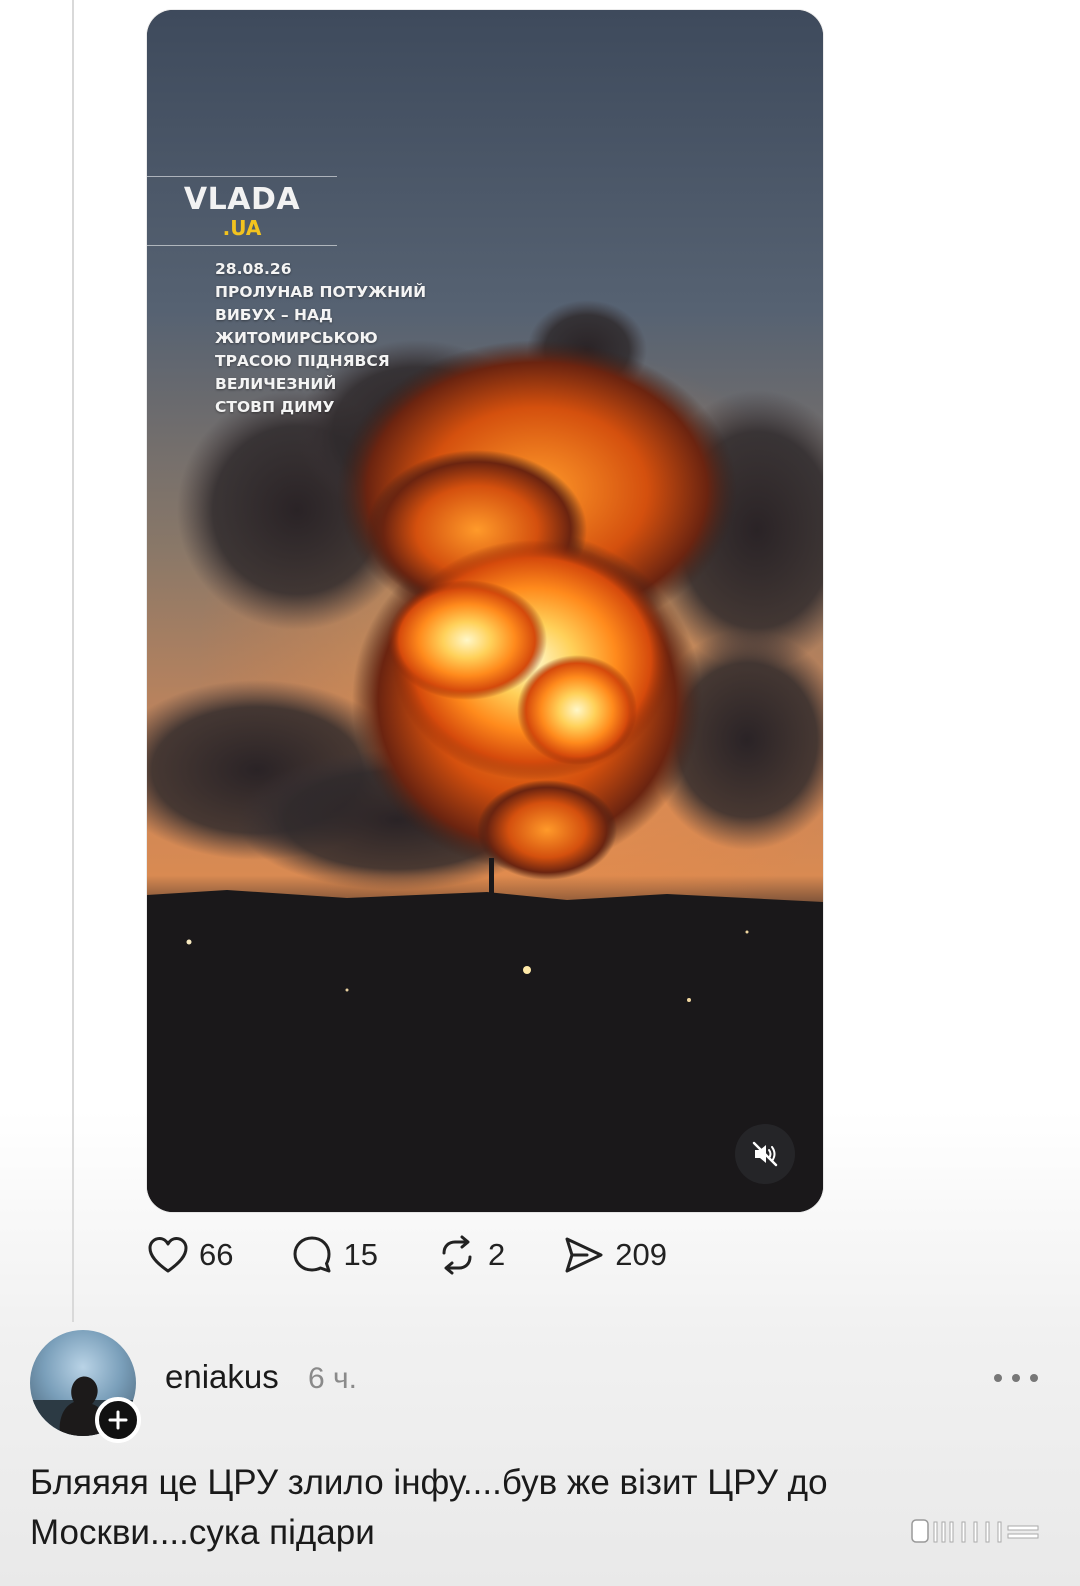 The image size is (1080, 1586). What do you see at coordinates (975, 1531) in the screenshot?
I see `watermark-icon` at bounding box center [975, 1531].